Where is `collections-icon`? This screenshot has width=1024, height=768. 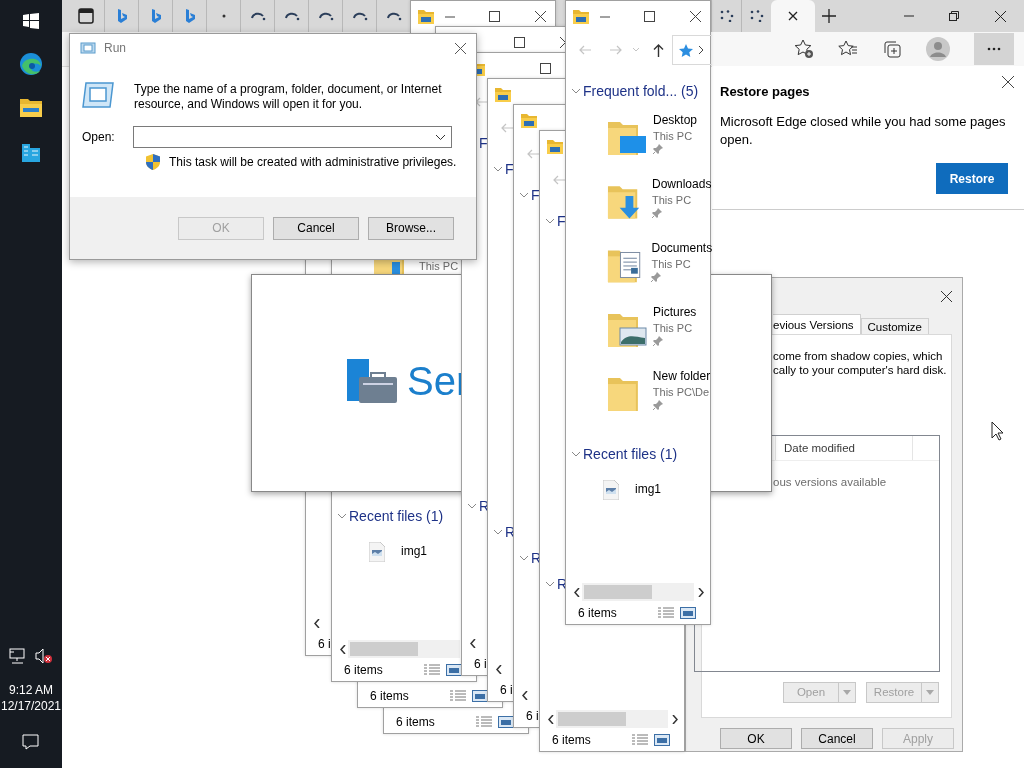
collections-icon is located at coordinates (892, 49).